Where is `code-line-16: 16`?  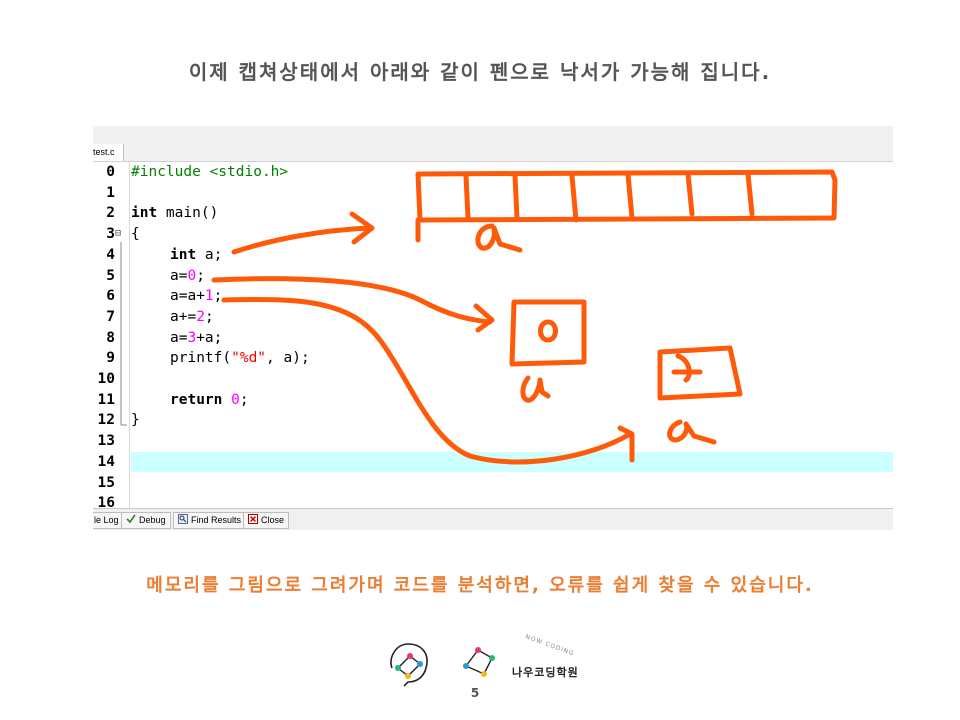 code-line-16: 16 is located at coordinates (493, 500).